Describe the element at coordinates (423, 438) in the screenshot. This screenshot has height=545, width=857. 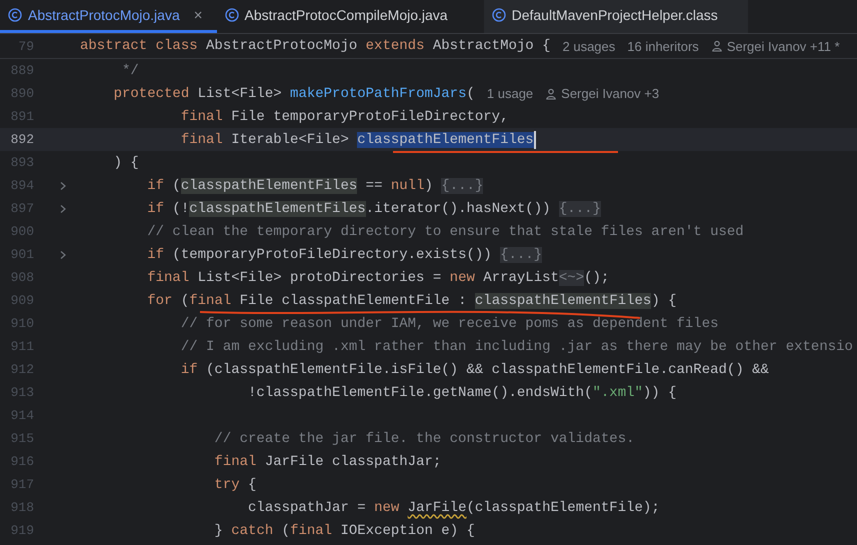
I see `code-comment: // create the jar file. the constructor validates.` at that location.